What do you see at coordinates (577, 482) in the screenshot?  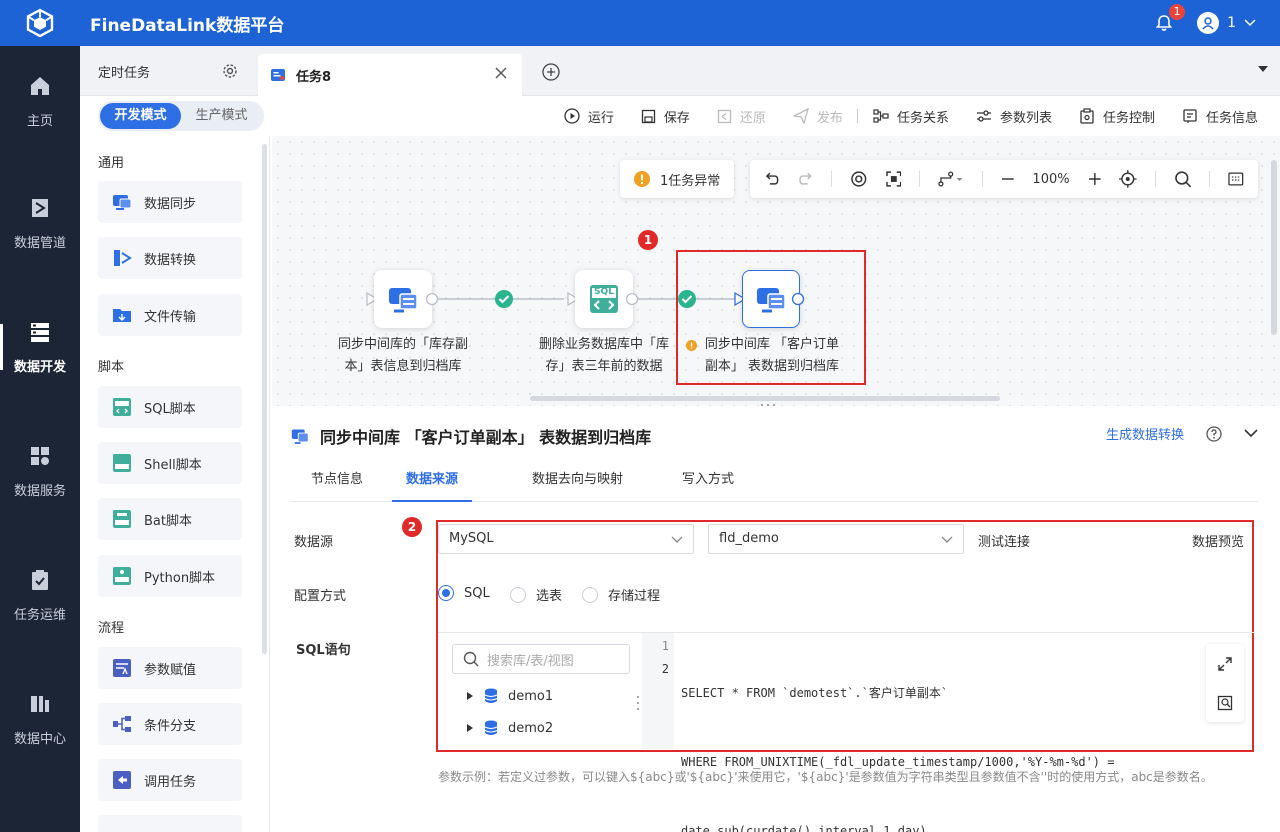 I see `tab-data-target: 数据去向与映射` at bounding box center [577, 482].